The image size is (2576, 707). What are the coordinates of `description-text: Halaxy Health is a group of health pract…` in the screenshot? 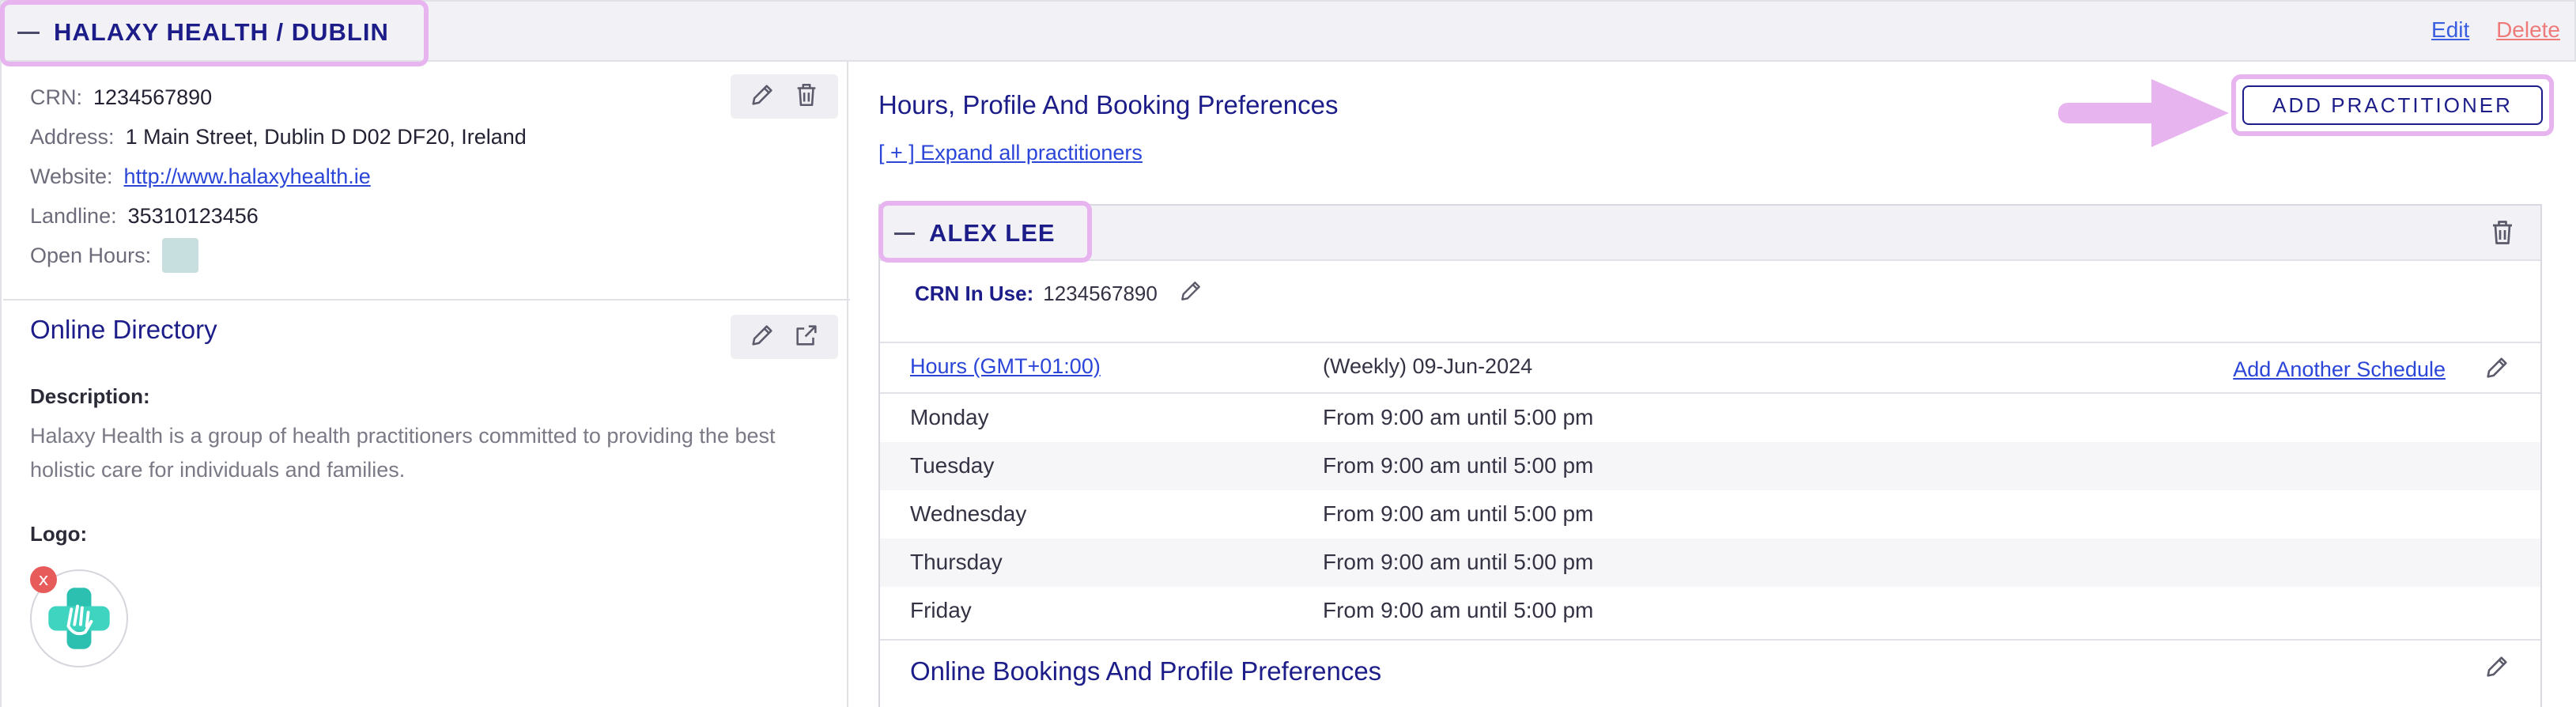 It's located at (403, 453).